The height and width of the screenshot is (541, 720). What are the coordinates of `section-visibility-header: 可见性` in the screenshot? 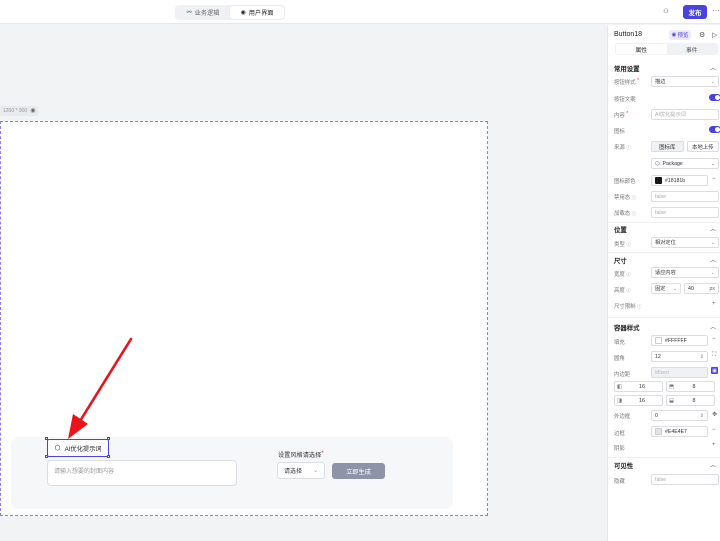 It's located at (623, 465).